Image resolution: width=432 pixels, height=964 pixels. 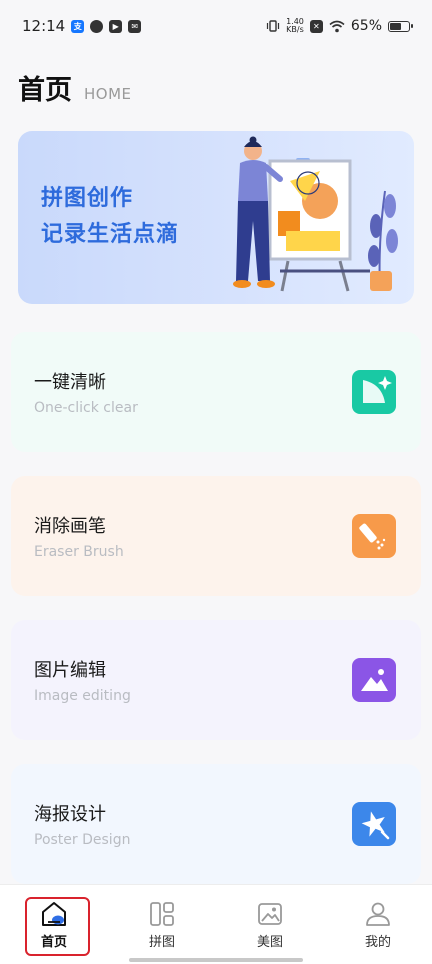 What do you see at coordinates (395, 26) in the screenshot?
I see `battery-fill` at bounding box center [395, 26].